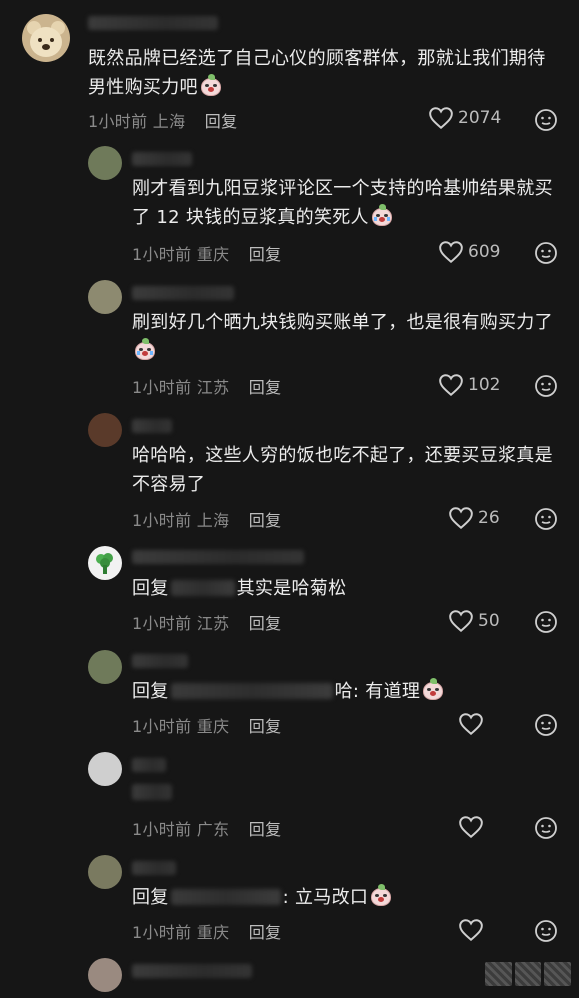 This screenshot has height=998, width=579. I want to click on teddy-bear-avatar-icon, so click(46, 38).